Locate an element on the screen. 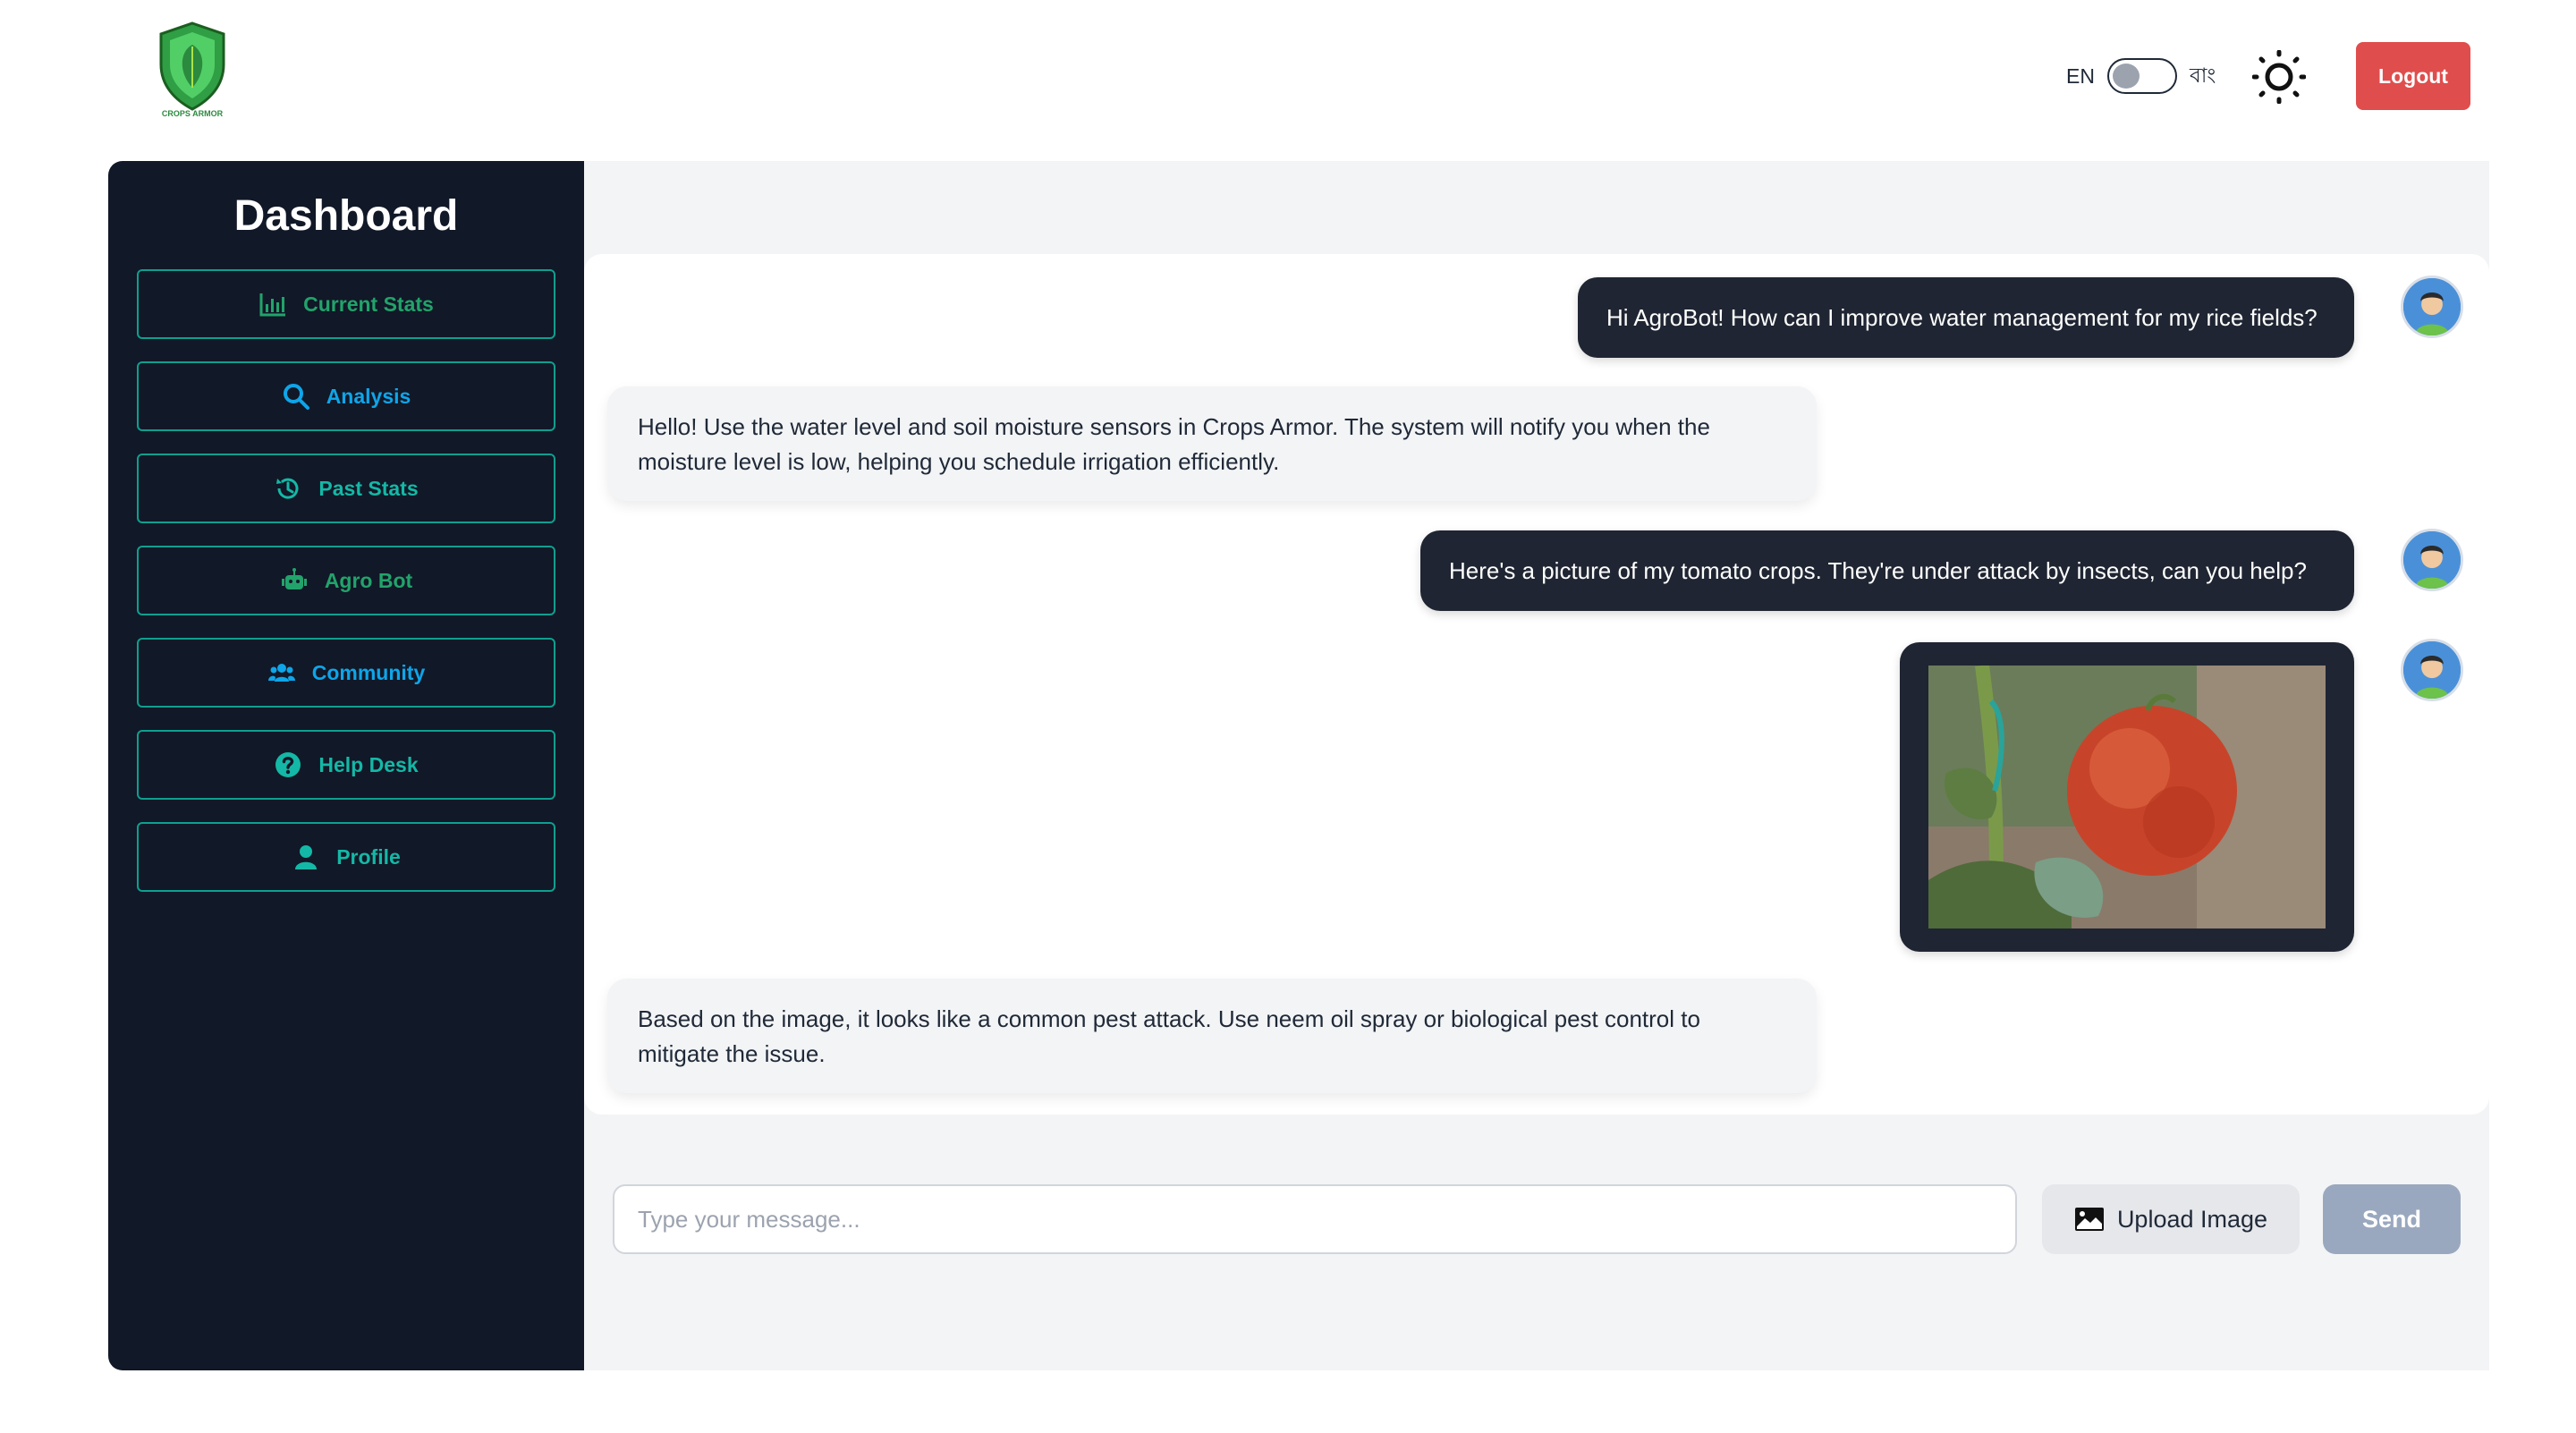 This screenshot has width=2576, height=1433. logo-text: CROPS ARMOR is located at coordinates (193, 113).